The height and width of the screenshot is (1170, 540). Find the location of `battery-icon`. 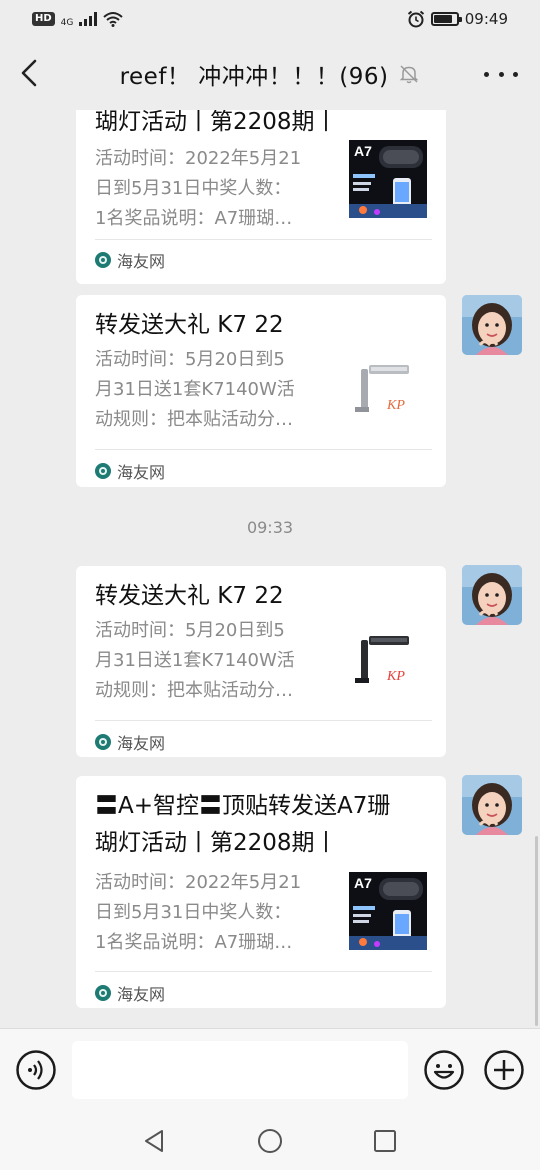

battery-icon is located at coordinates (446, 19).